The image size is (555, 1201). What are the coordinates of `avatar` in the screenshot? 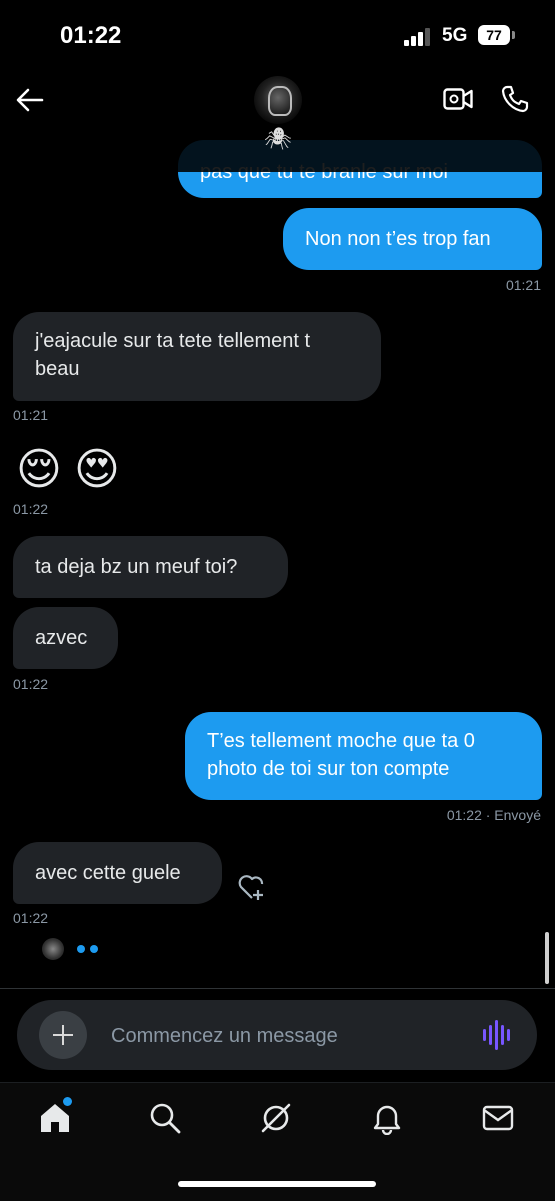 It's located at (278, 100).